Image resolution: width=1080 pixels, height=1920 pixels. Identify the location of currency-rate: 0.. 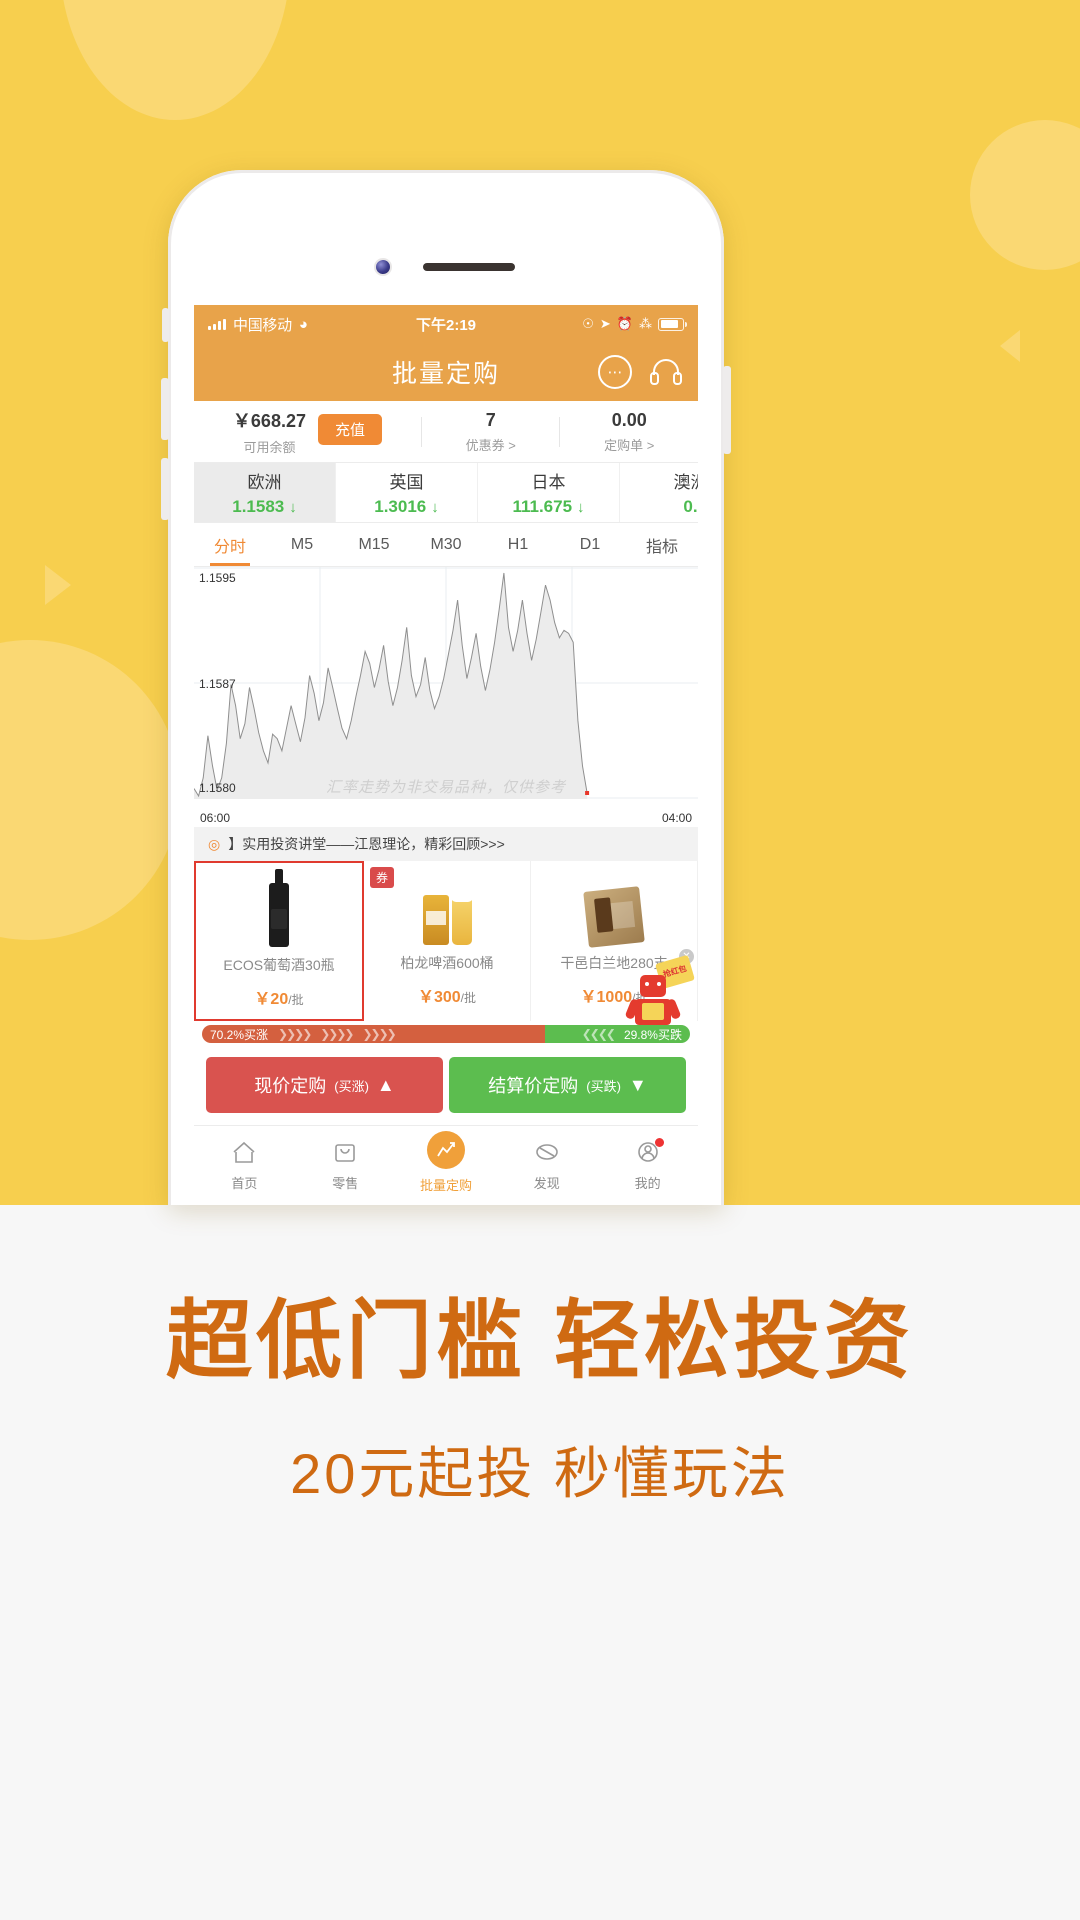
(690, 506).